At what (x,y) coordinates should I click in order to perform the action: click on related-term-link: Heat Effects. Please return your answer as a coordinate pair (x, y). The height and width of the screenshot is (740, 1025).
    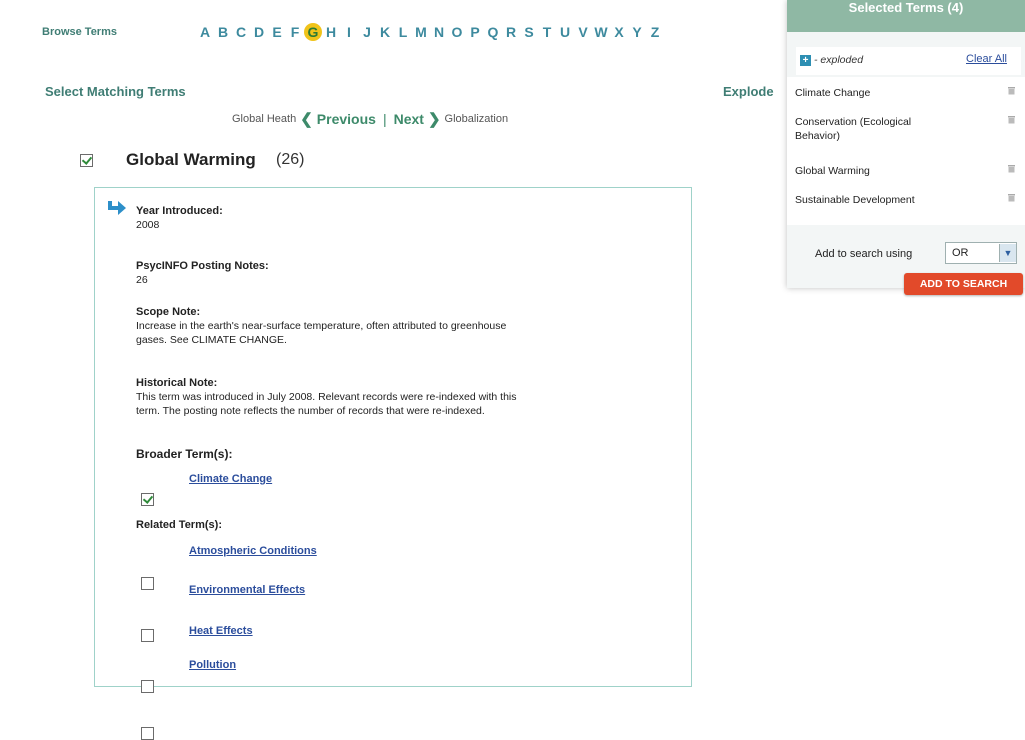
    Looking at the image, I should click on (221, 631).